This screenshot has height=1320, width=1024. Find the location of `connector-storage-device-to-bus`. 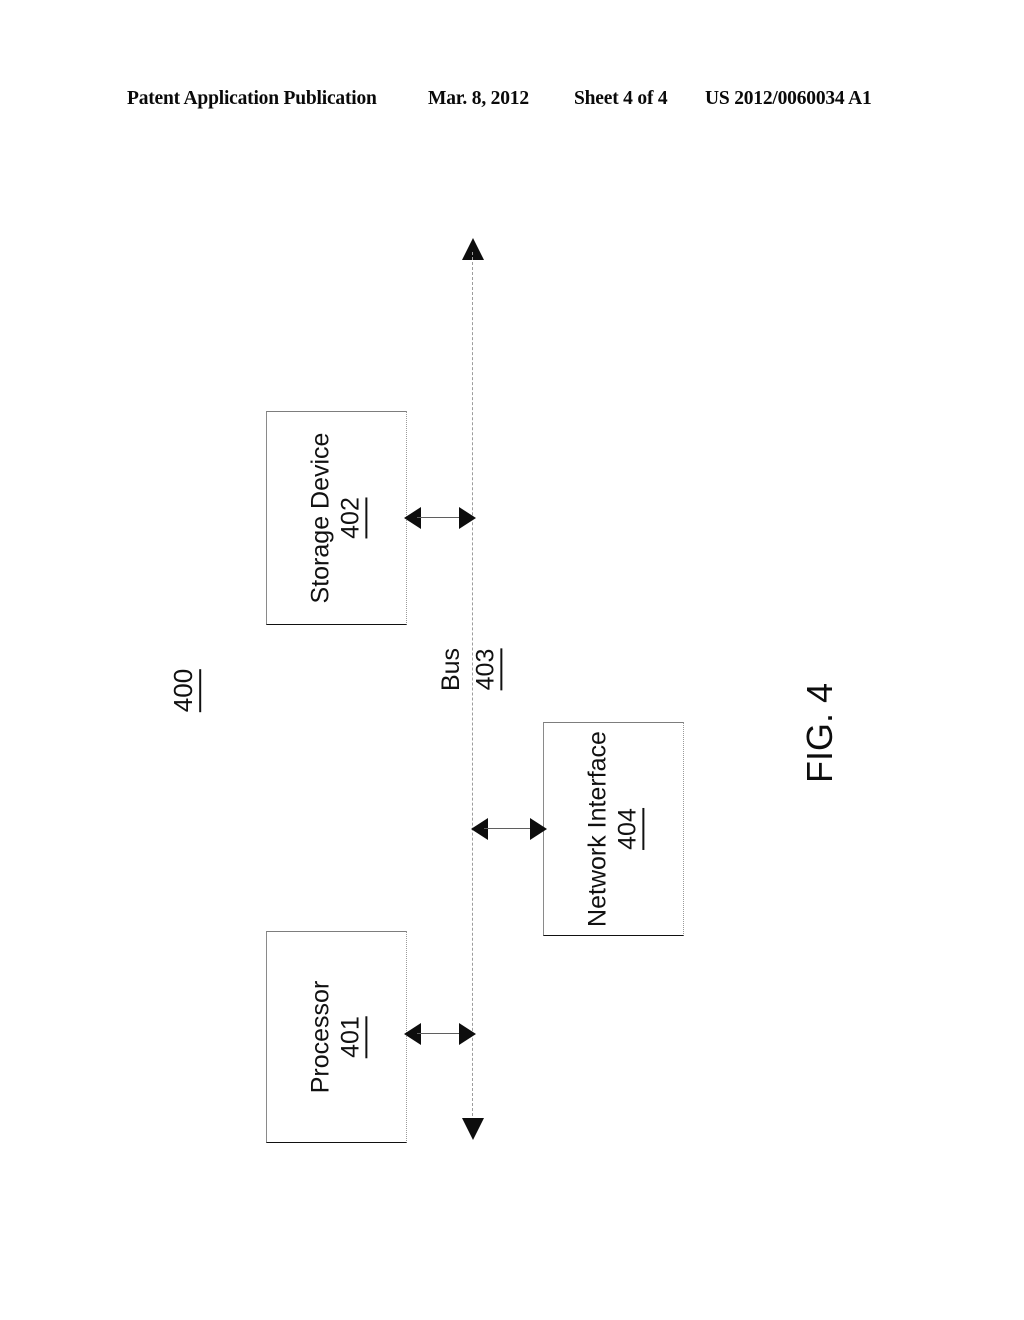

connector-storage-device-to-bus is located at coordinates (440, 518).